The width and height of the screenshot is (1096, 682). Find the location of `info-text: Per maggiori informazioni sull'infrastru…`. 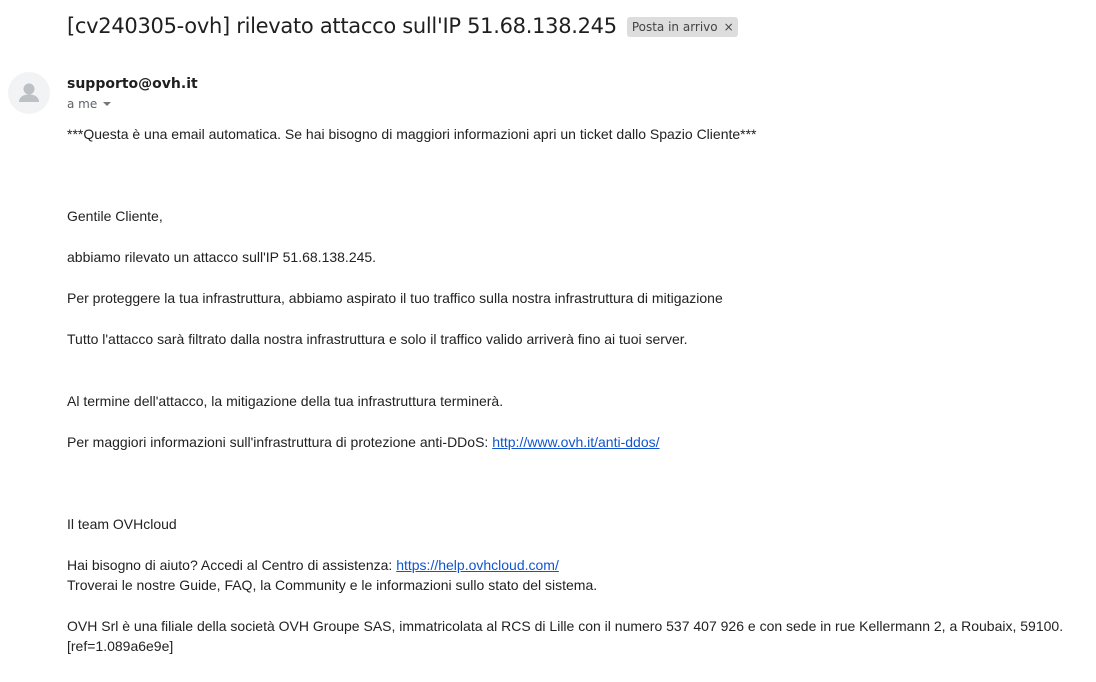

info-text: Per maggiori informazioni sull'infrastru… is located at coordinates (280, 442).